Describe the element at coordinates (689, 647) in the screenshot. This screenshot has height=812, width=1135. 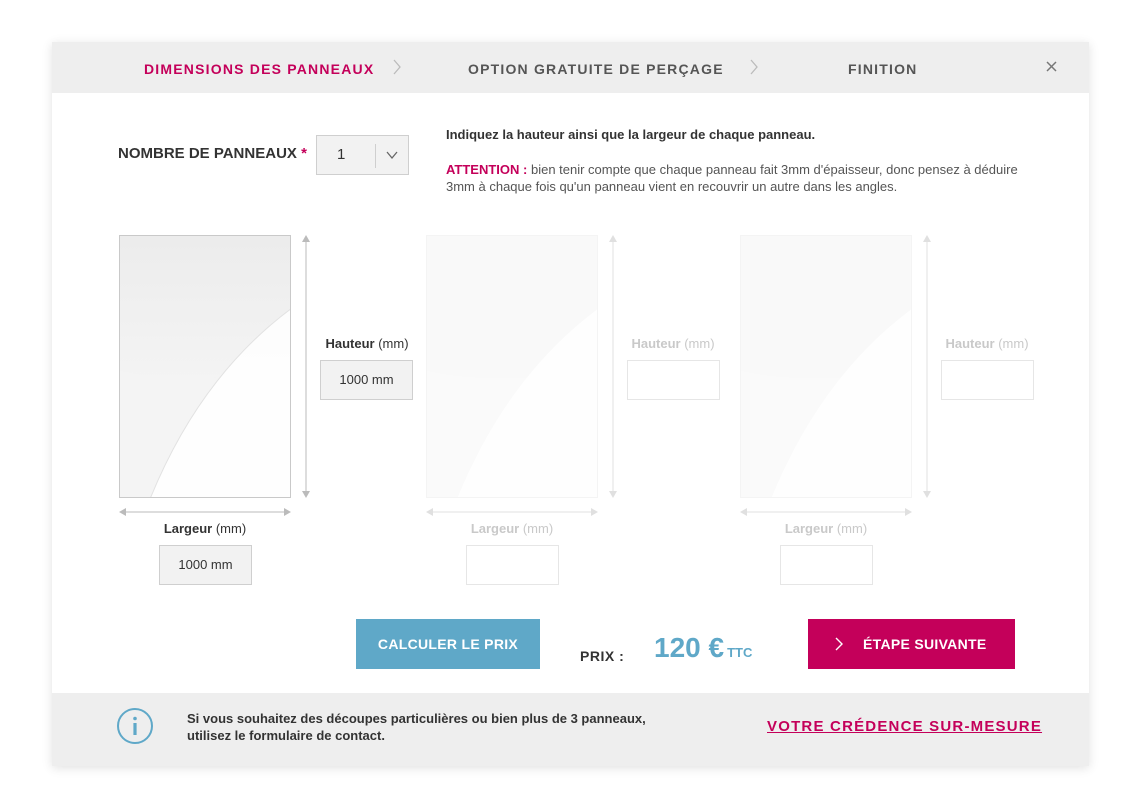
I see `price-value: 120 €` at that location.